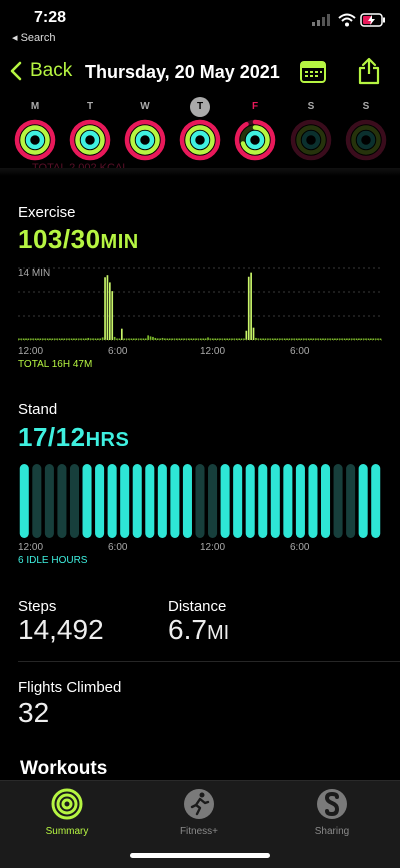 The width and height of the screenshot is (400, 868). Describe the element at coordinates (209, 661) in the screenshot. I see `stats-divider` at that location.